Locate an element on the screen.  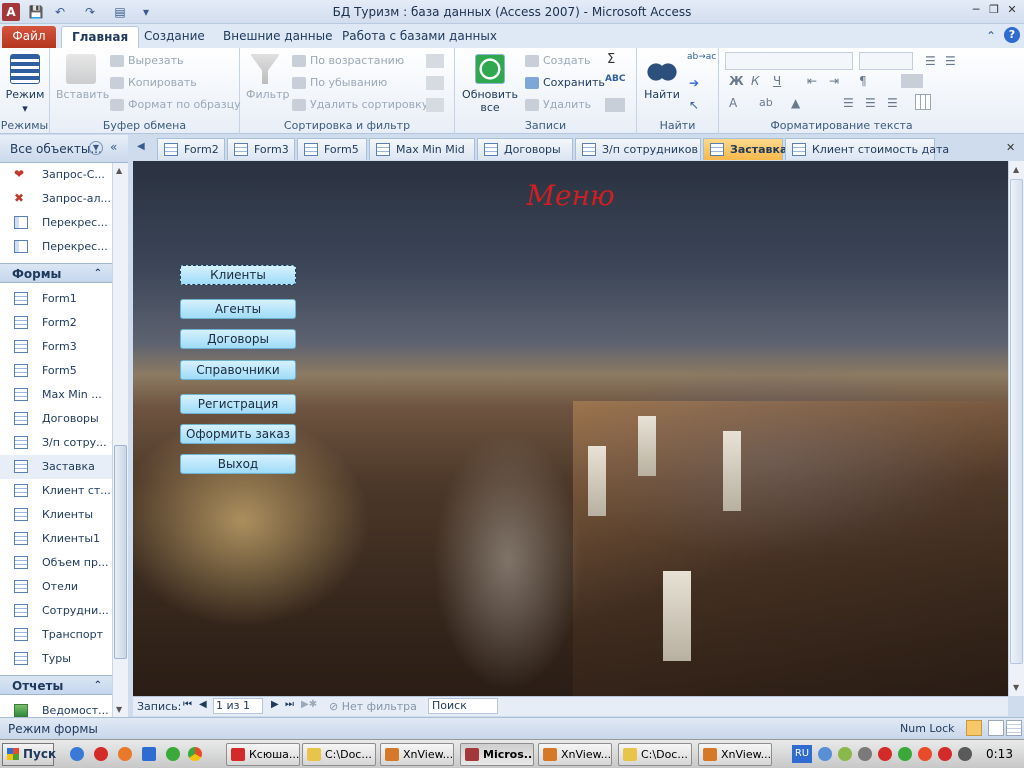
replace-icon: ab→ac is located at coordinates (701, 57).